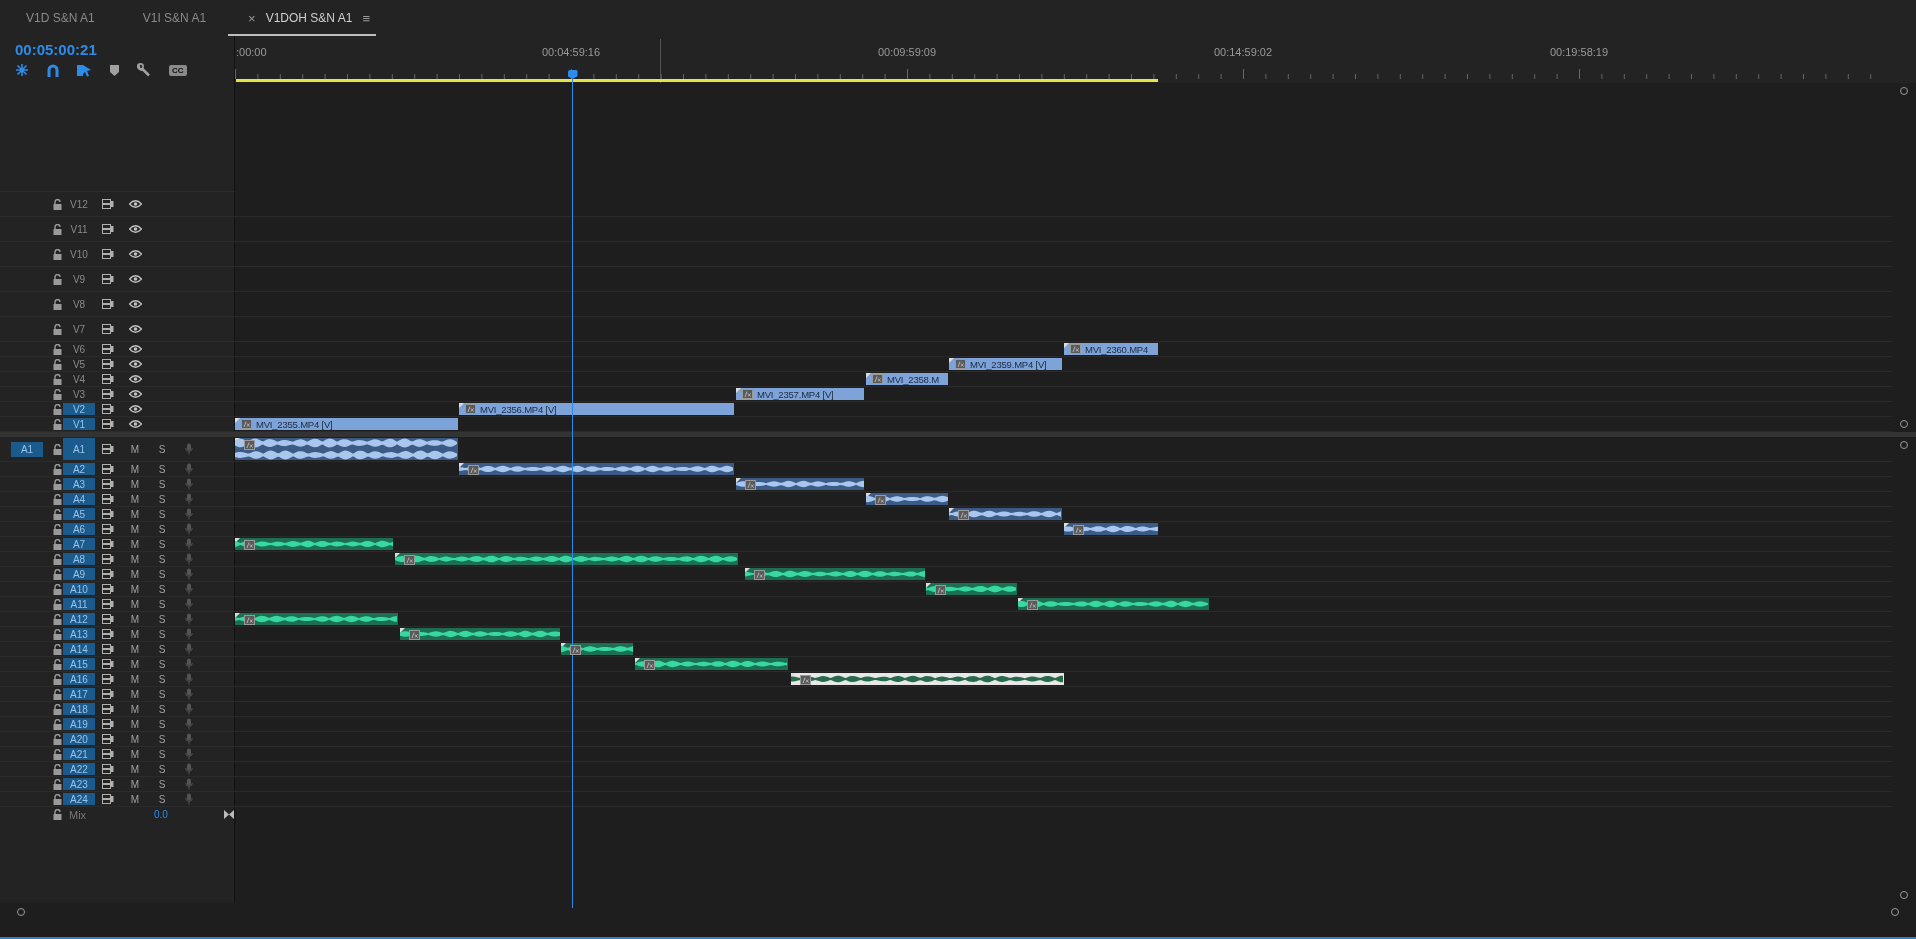 The width and height of the screenshot is (1916, 939). What do you see at coordinates (1005, 364) in the screenshot?
I see `video-clip: MVI_2359.MP4 [V]` at bounding box center [1005, 364].